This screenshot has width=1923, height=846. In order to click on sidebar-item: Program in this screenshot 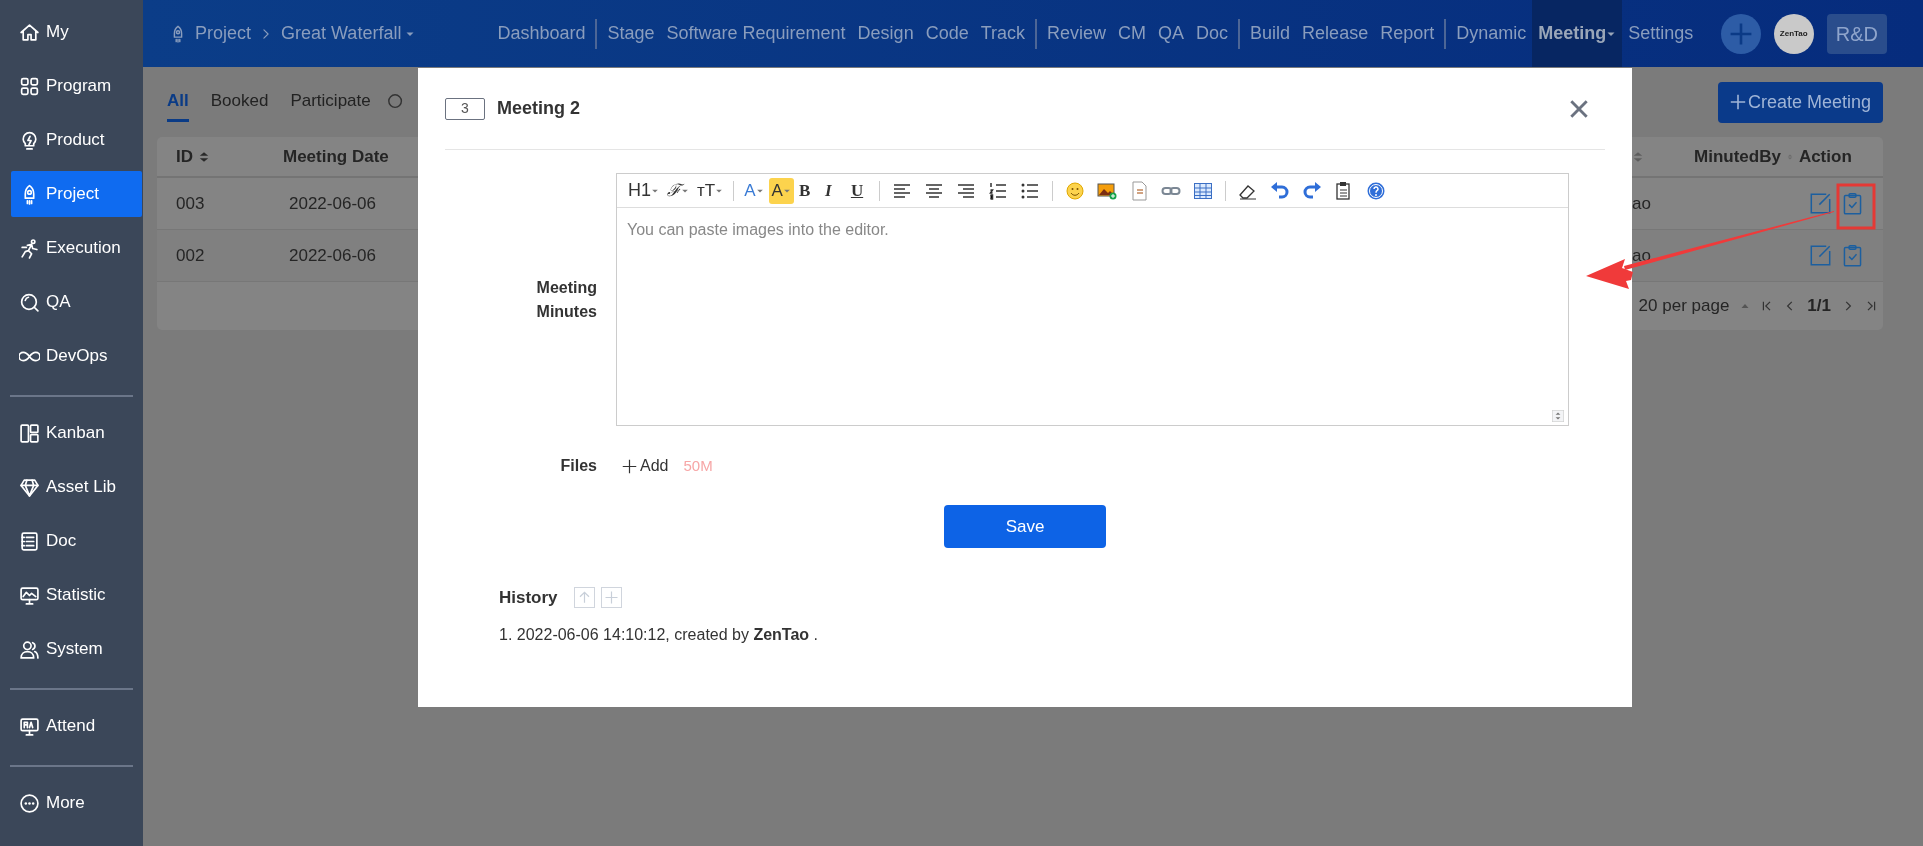, I will do `click(76, 86)`.